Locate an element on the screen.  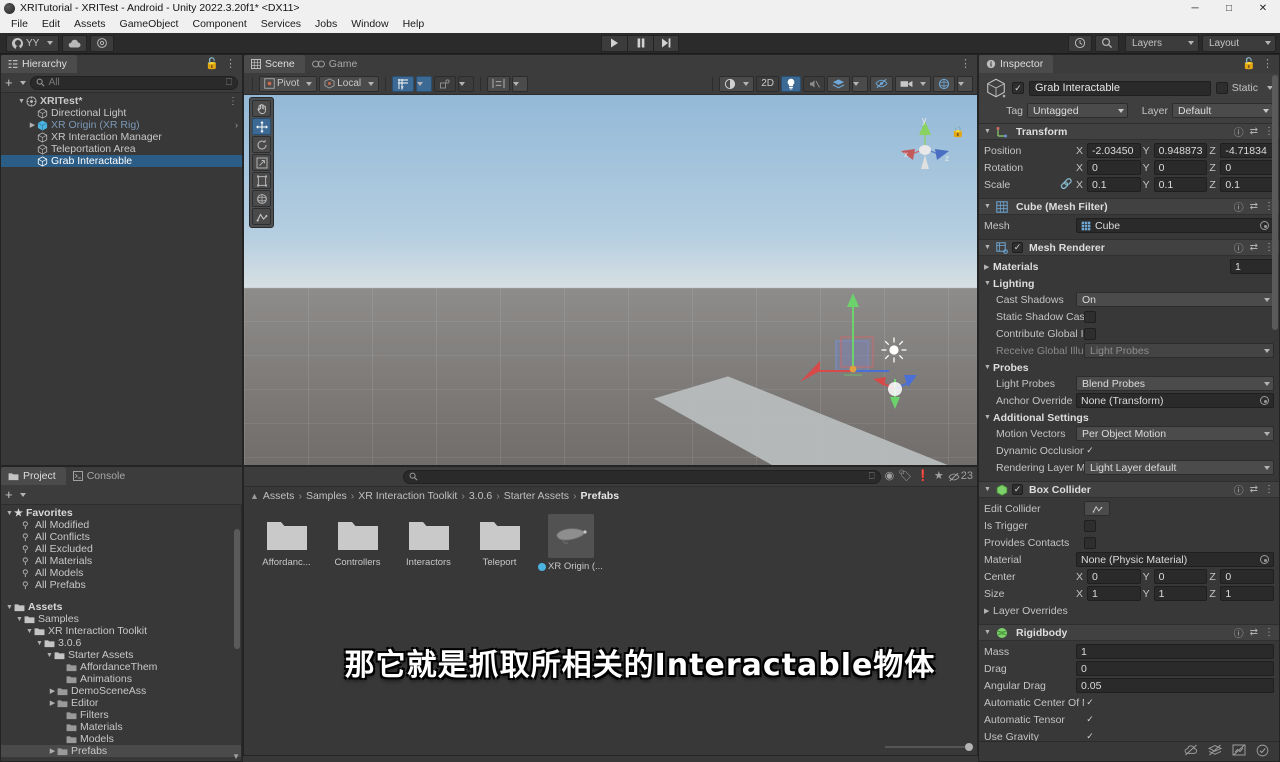
hierarchy-search-input: All ⎕ is located at coordinates (133, 82).